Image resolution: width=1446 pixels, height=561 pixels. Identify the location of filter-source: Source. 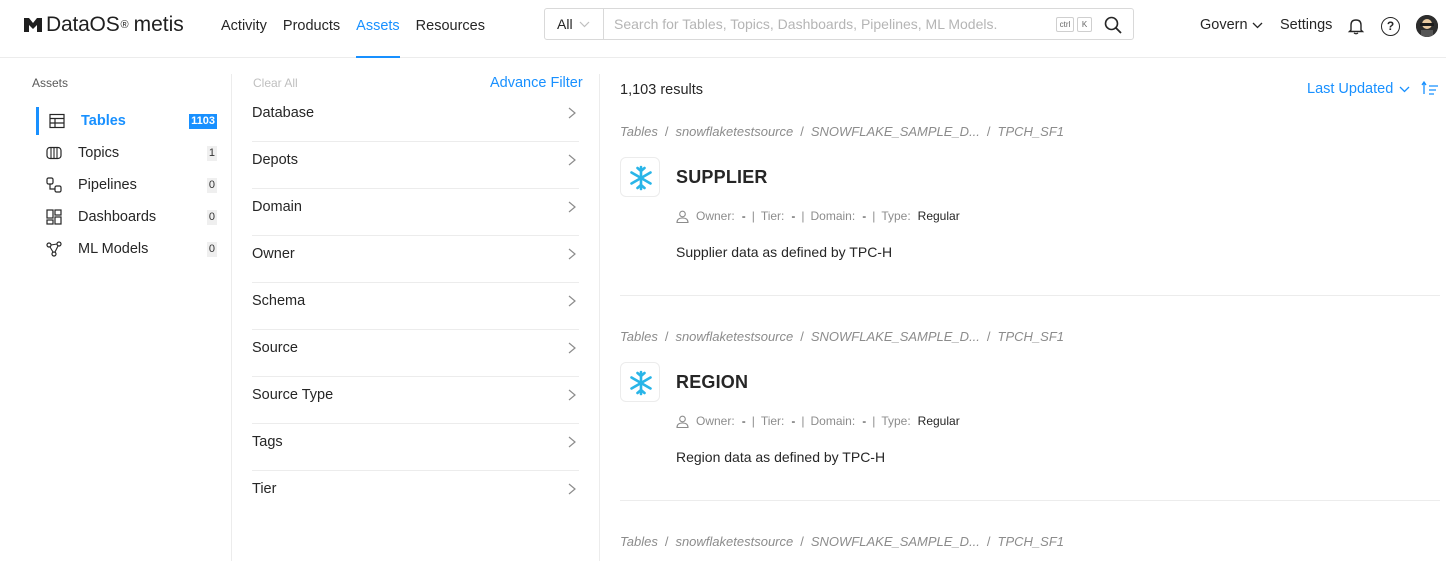
(415, 353).